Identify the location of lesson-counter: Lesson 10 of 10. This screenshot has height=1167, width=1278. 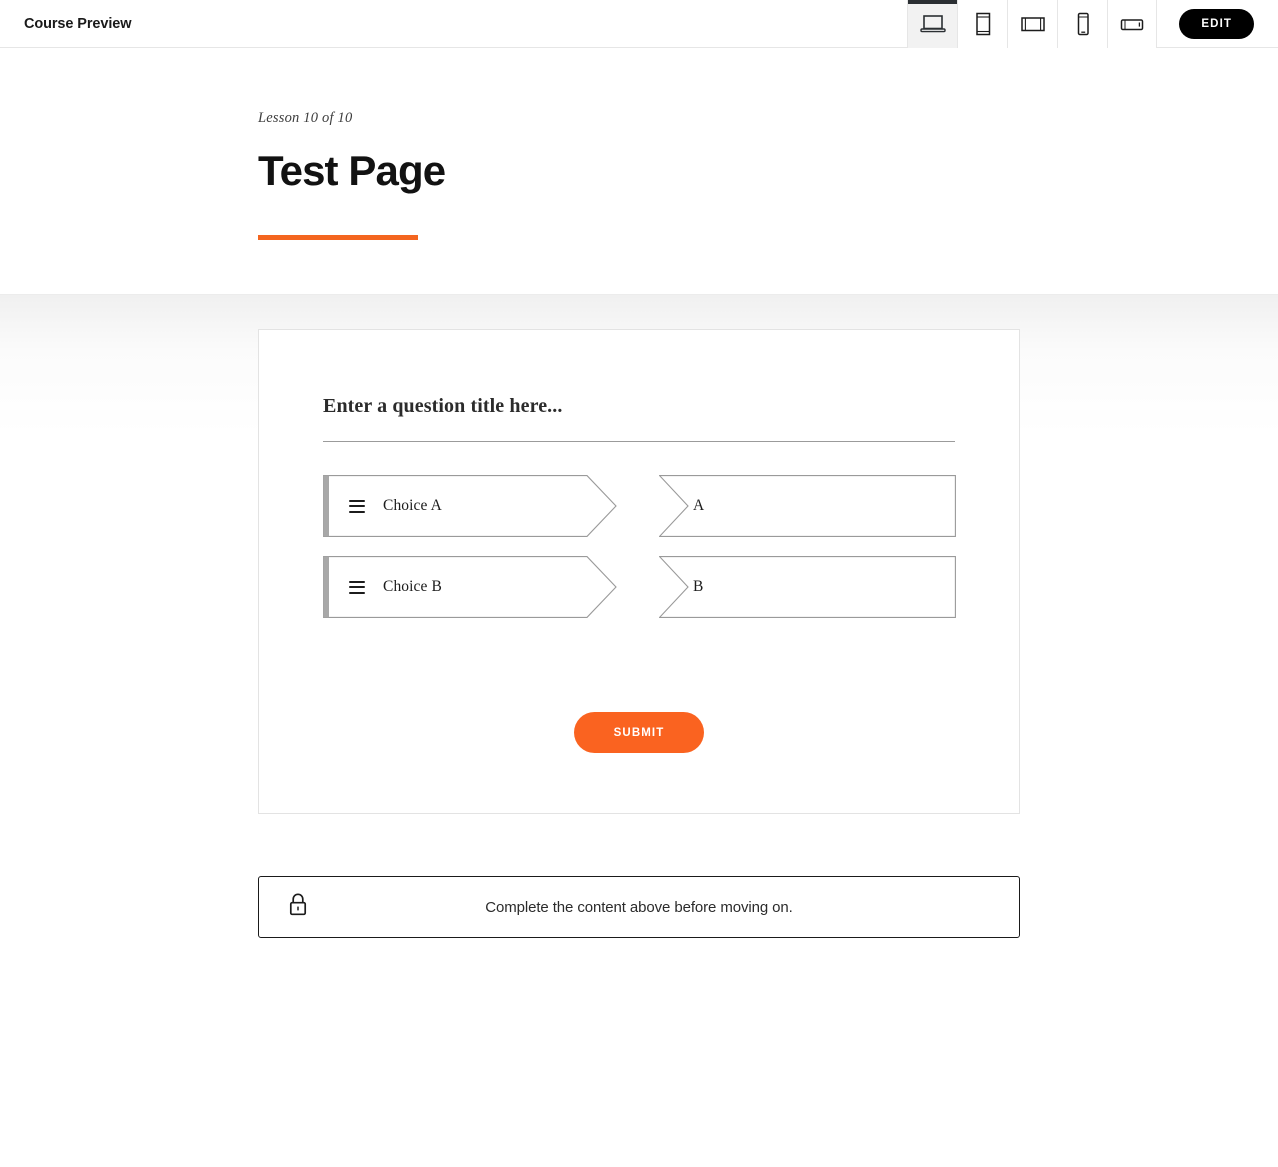
(305, 118).